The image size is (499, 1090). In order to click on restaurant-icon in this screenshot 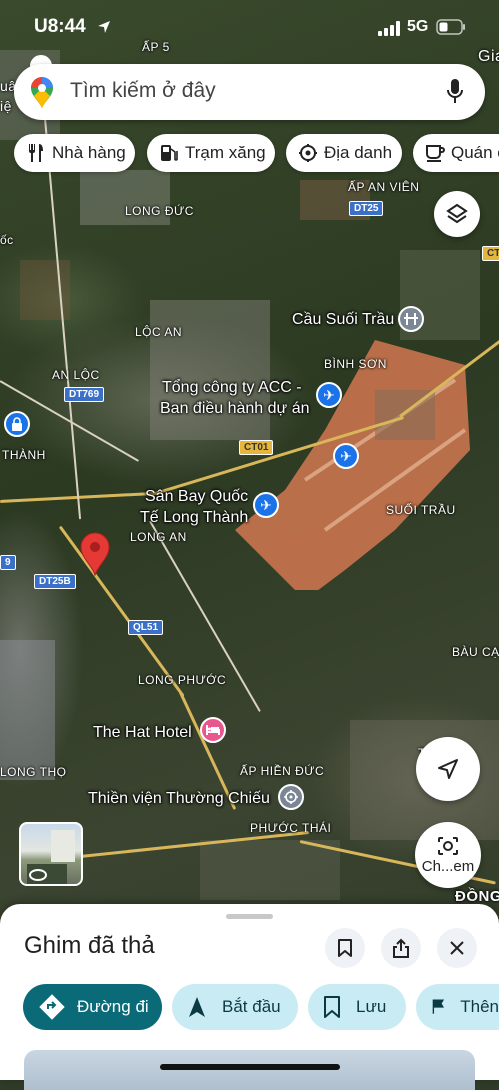, I will do `click(36, 153)`.